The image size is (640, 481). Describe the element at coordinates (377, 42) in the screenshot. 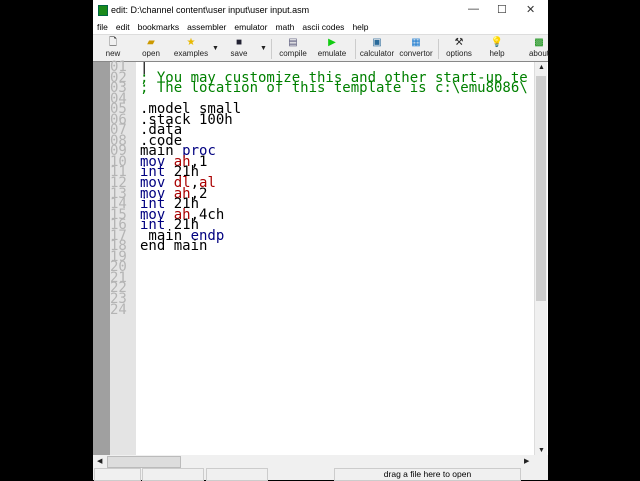

I see `calculator-icon: ▣` at that location.